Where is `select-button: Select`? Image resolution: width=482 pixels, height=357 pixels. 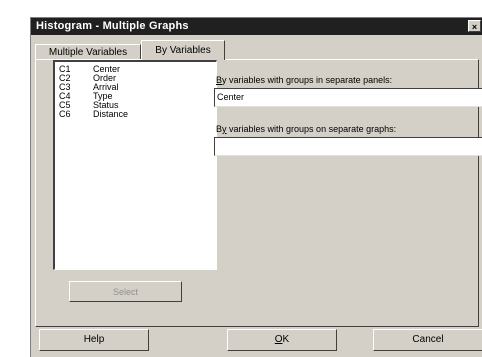
select-button: Select is located at coordinates (125, 291).